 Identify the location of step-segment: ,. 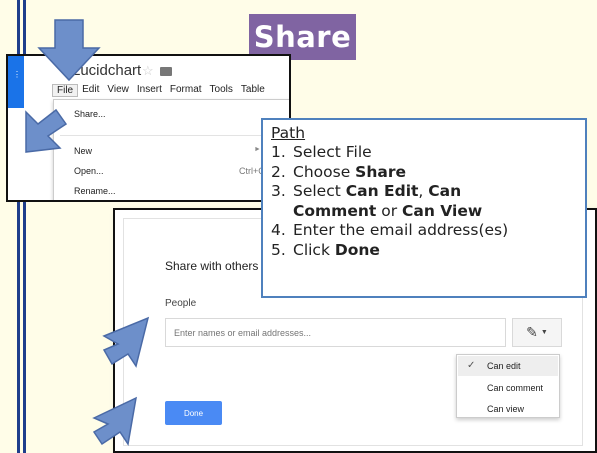
(423, 191).